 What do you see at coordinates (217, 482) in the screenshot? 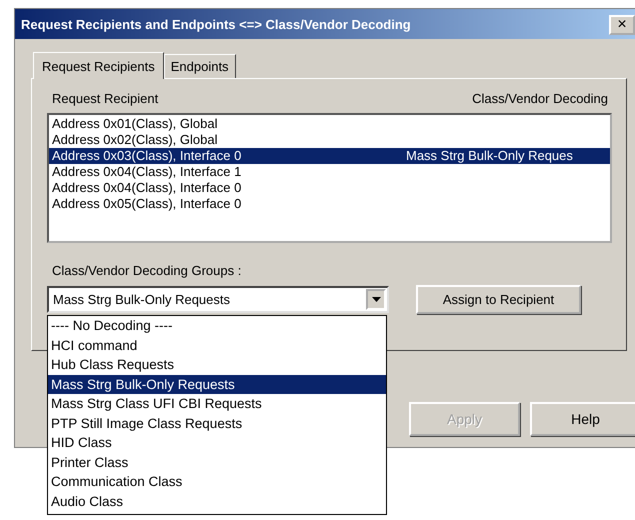
I see `dropdown-option: Communication Class` at bounding box center [217, 482].